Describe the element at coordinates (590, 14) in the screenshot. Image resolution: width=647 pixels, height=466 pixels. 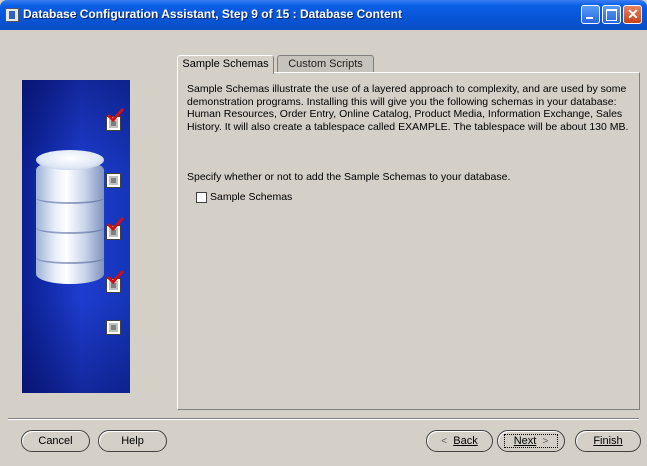
I see `minimize-button` at that location.